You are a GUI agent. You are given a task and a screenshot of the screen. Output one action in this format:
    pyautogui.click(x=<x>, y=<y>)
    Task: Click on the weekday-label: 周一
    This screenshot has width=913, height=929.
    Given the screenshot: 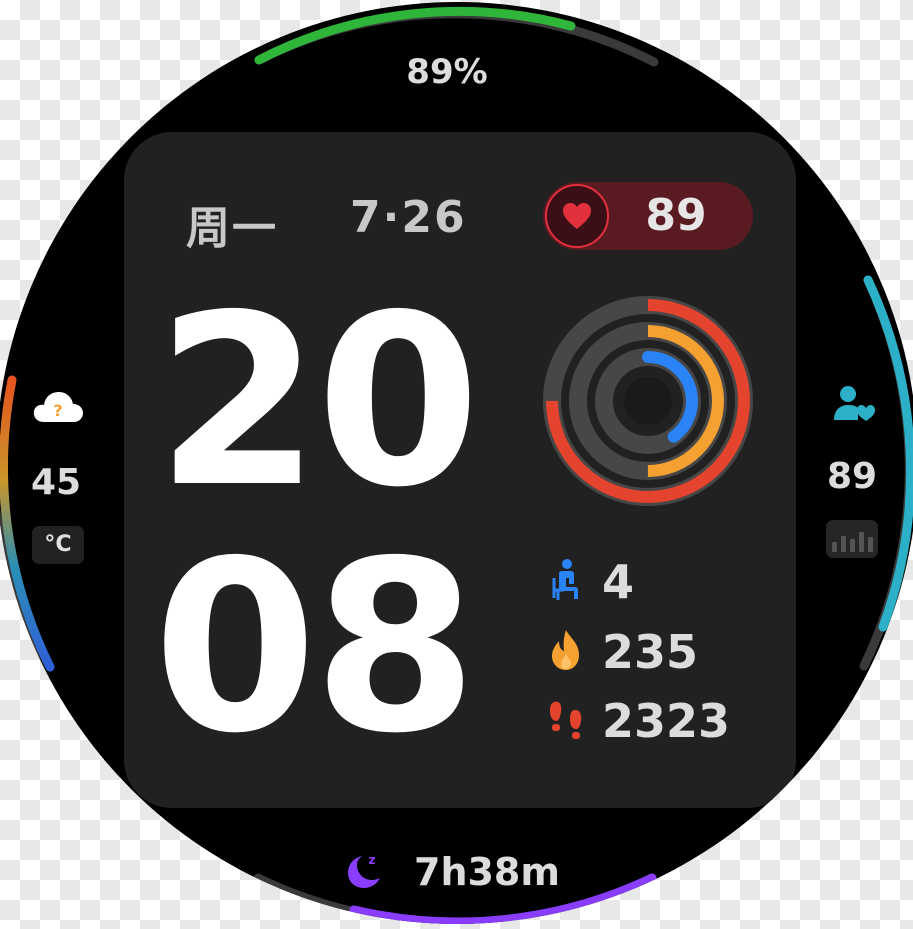 What is the action you would take?
    pyautogui.click(x=232, y=228)
    